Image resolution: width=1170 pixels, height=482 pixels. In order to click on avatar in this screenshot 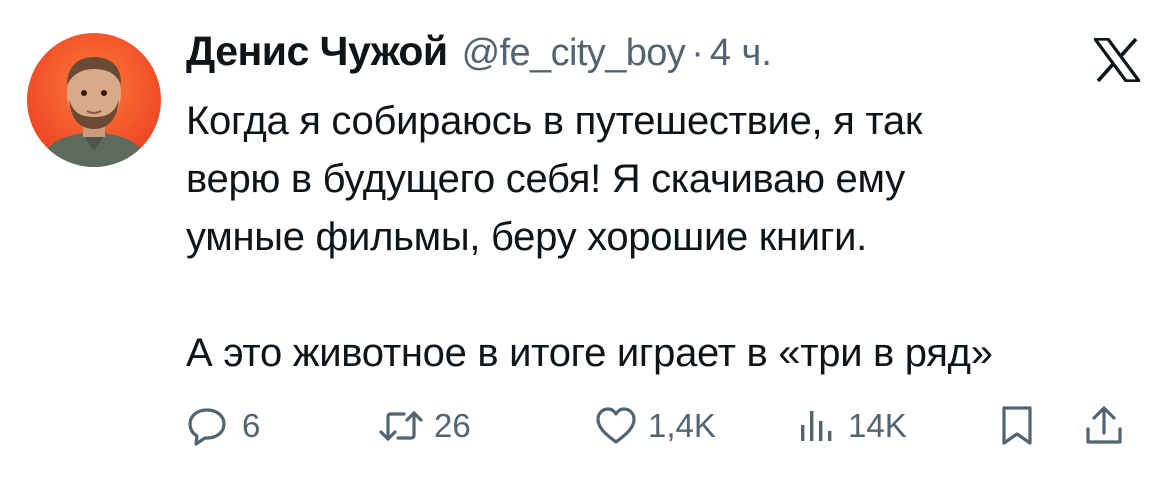, I will do `click(94, 100)`.